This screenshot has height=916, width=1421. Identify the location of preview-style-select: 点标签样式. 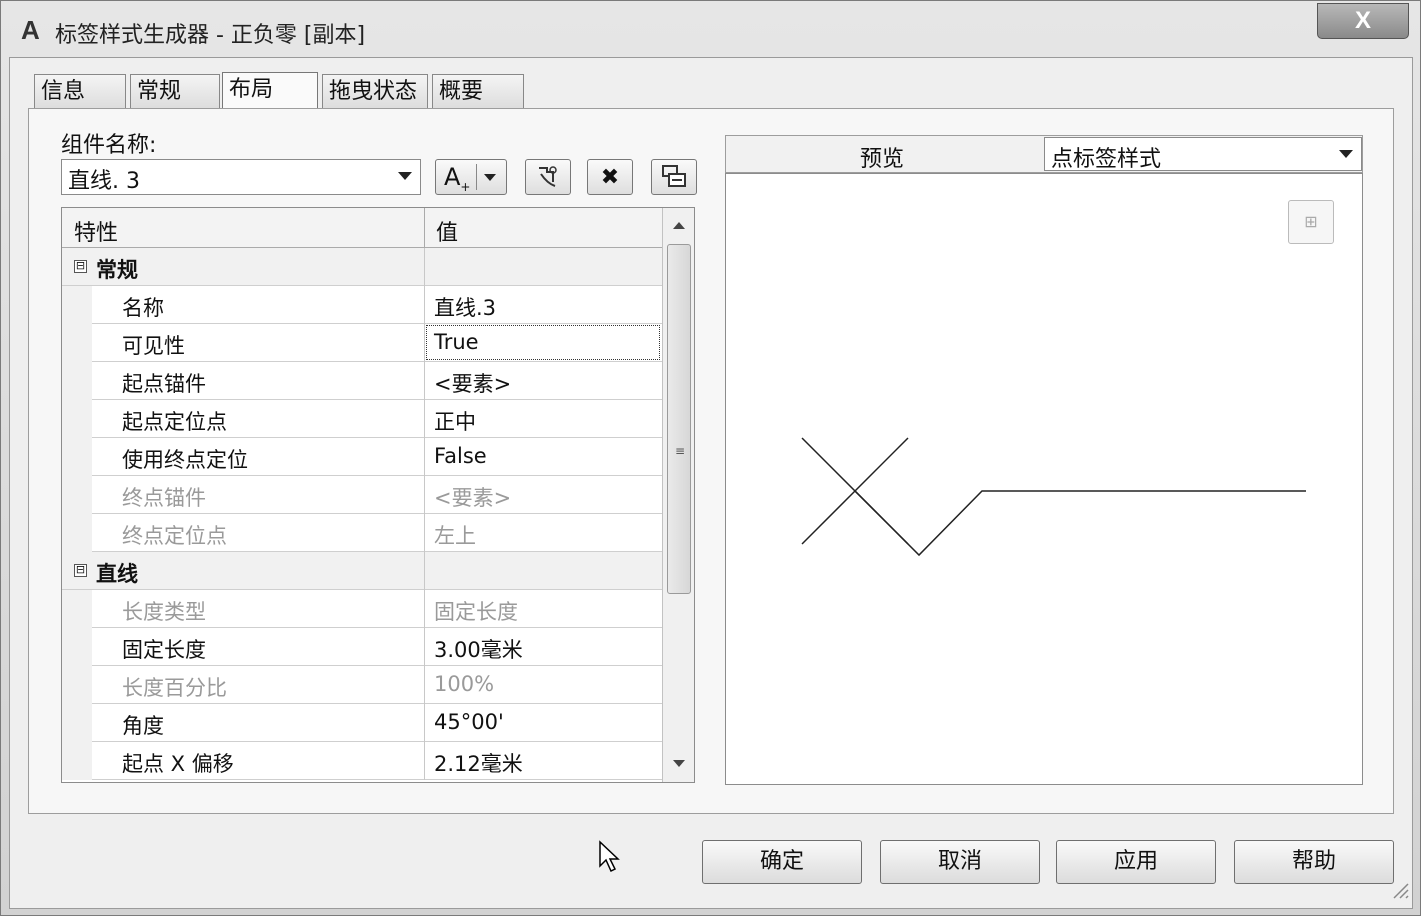
(1203, 154).